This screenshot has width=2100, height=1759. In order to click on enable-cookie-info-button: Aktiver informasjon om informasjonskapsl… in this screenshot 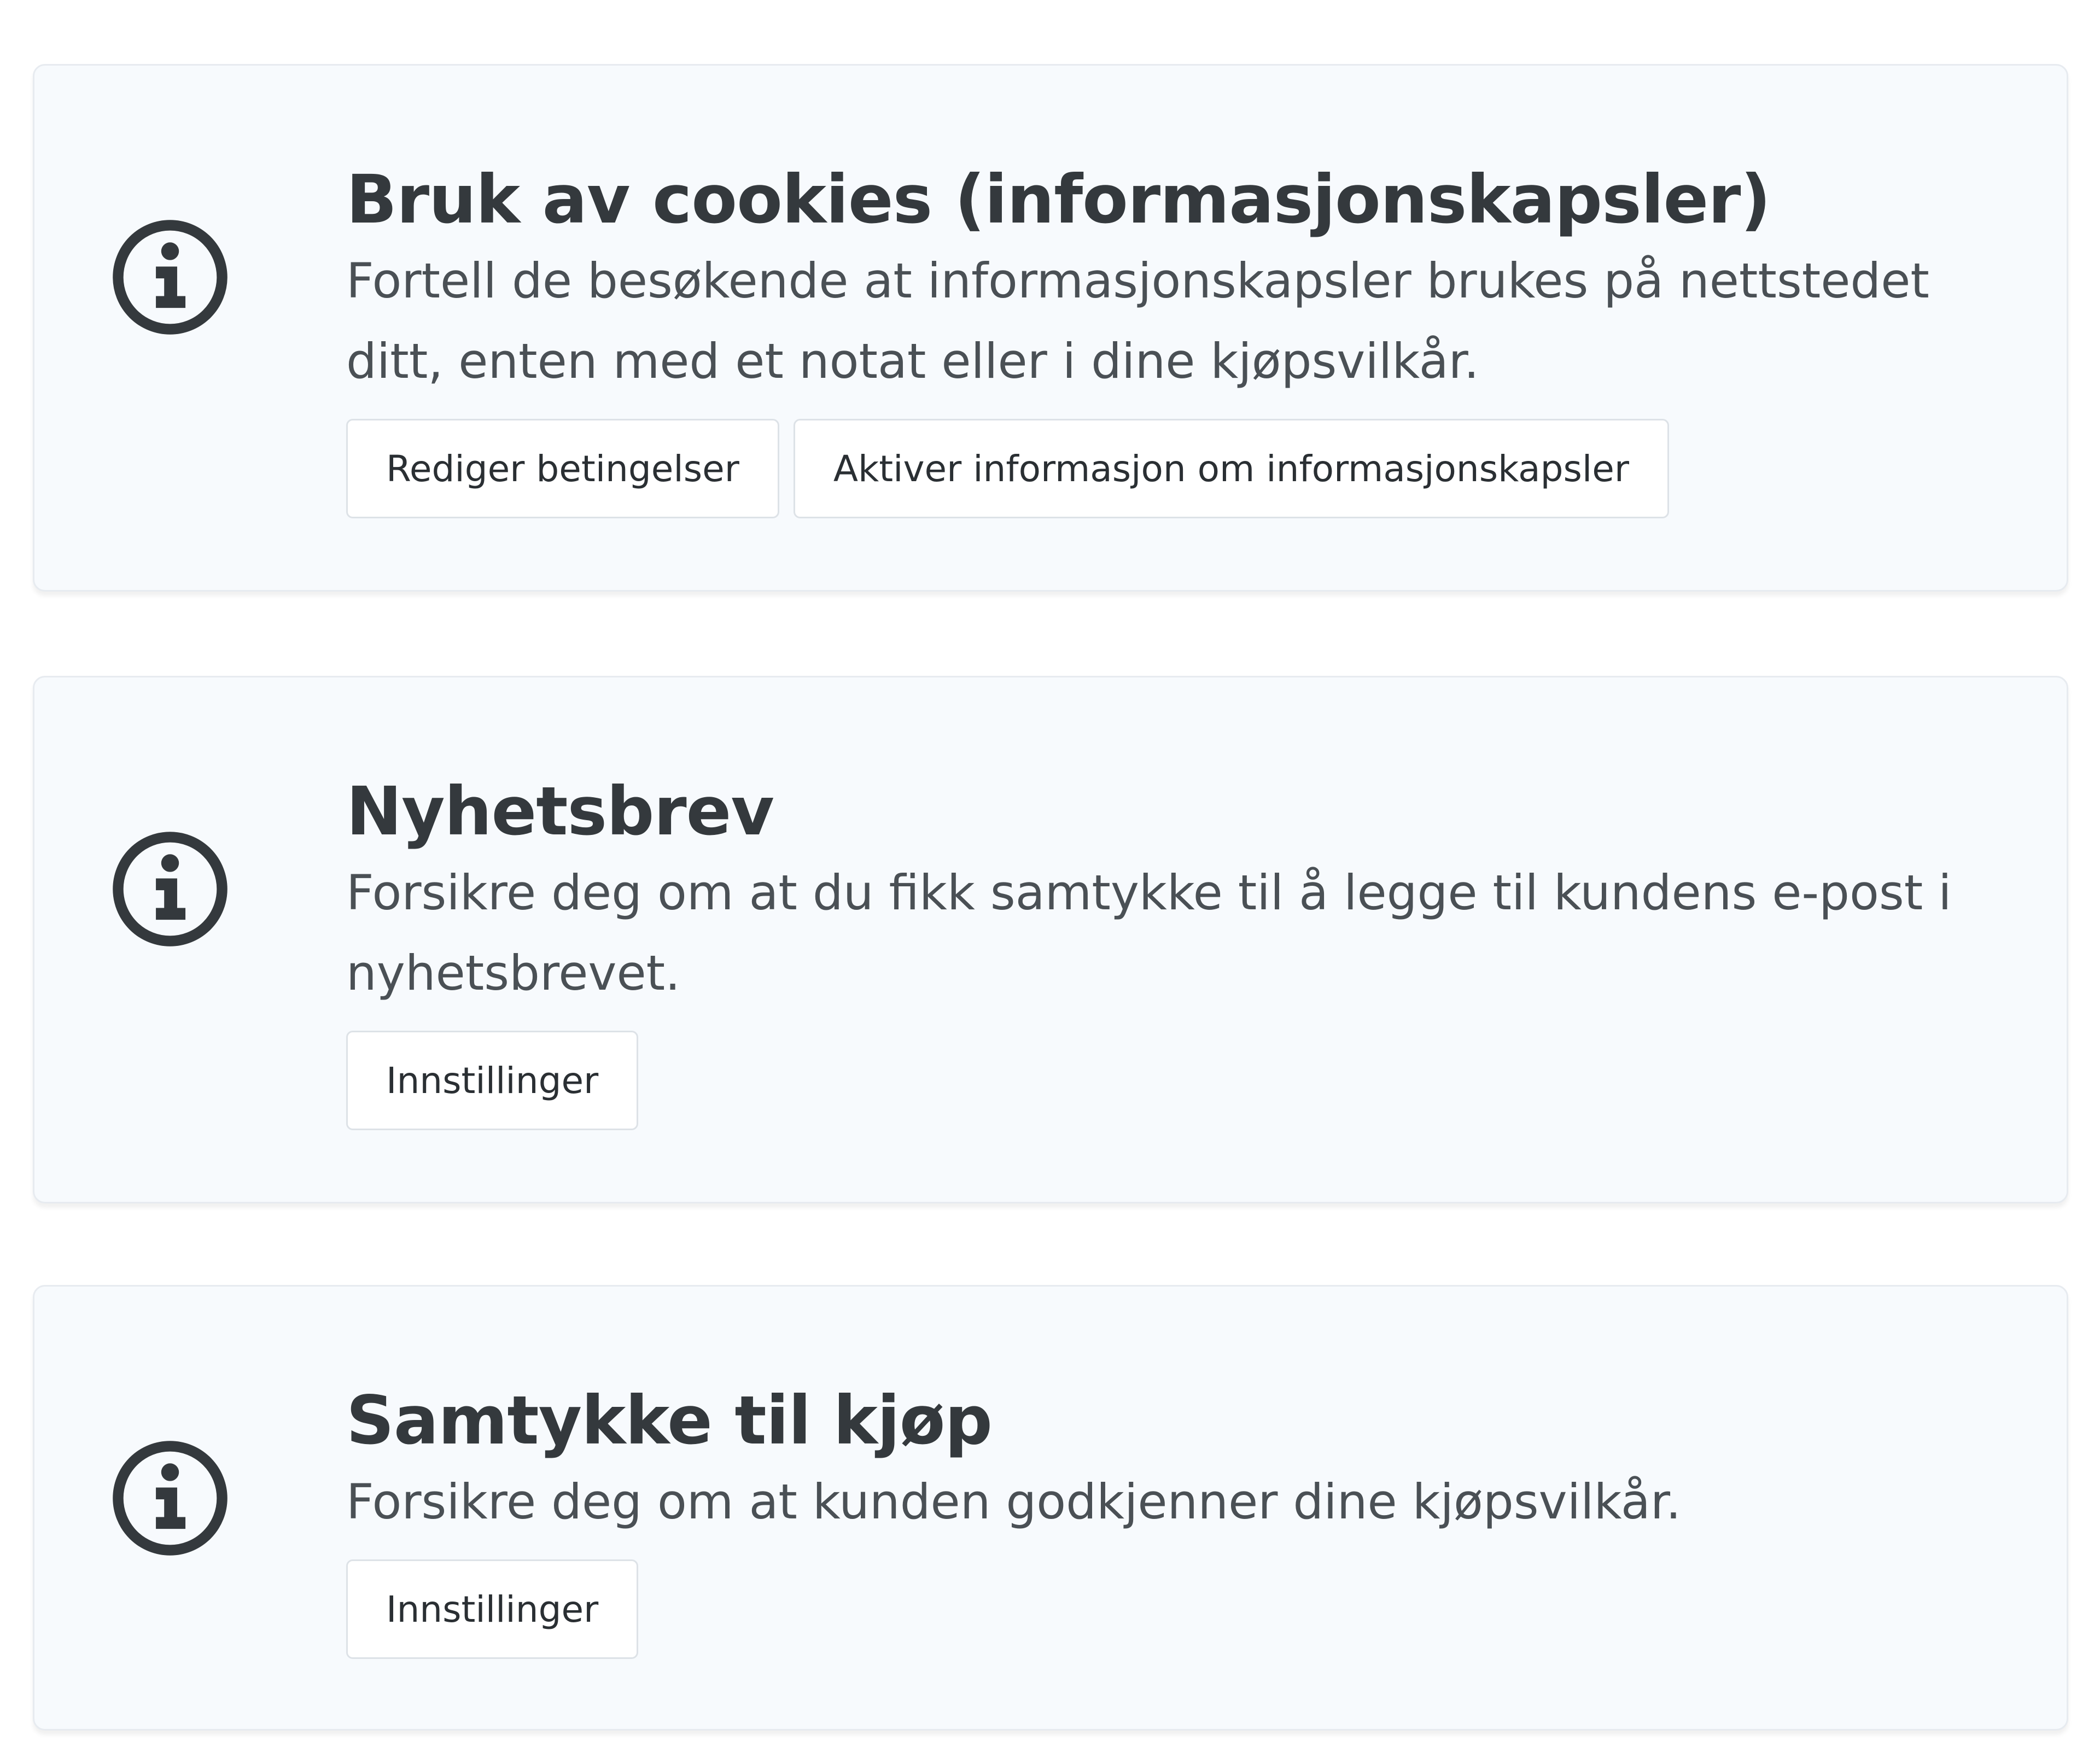, I will do `click(1231, 468)`.